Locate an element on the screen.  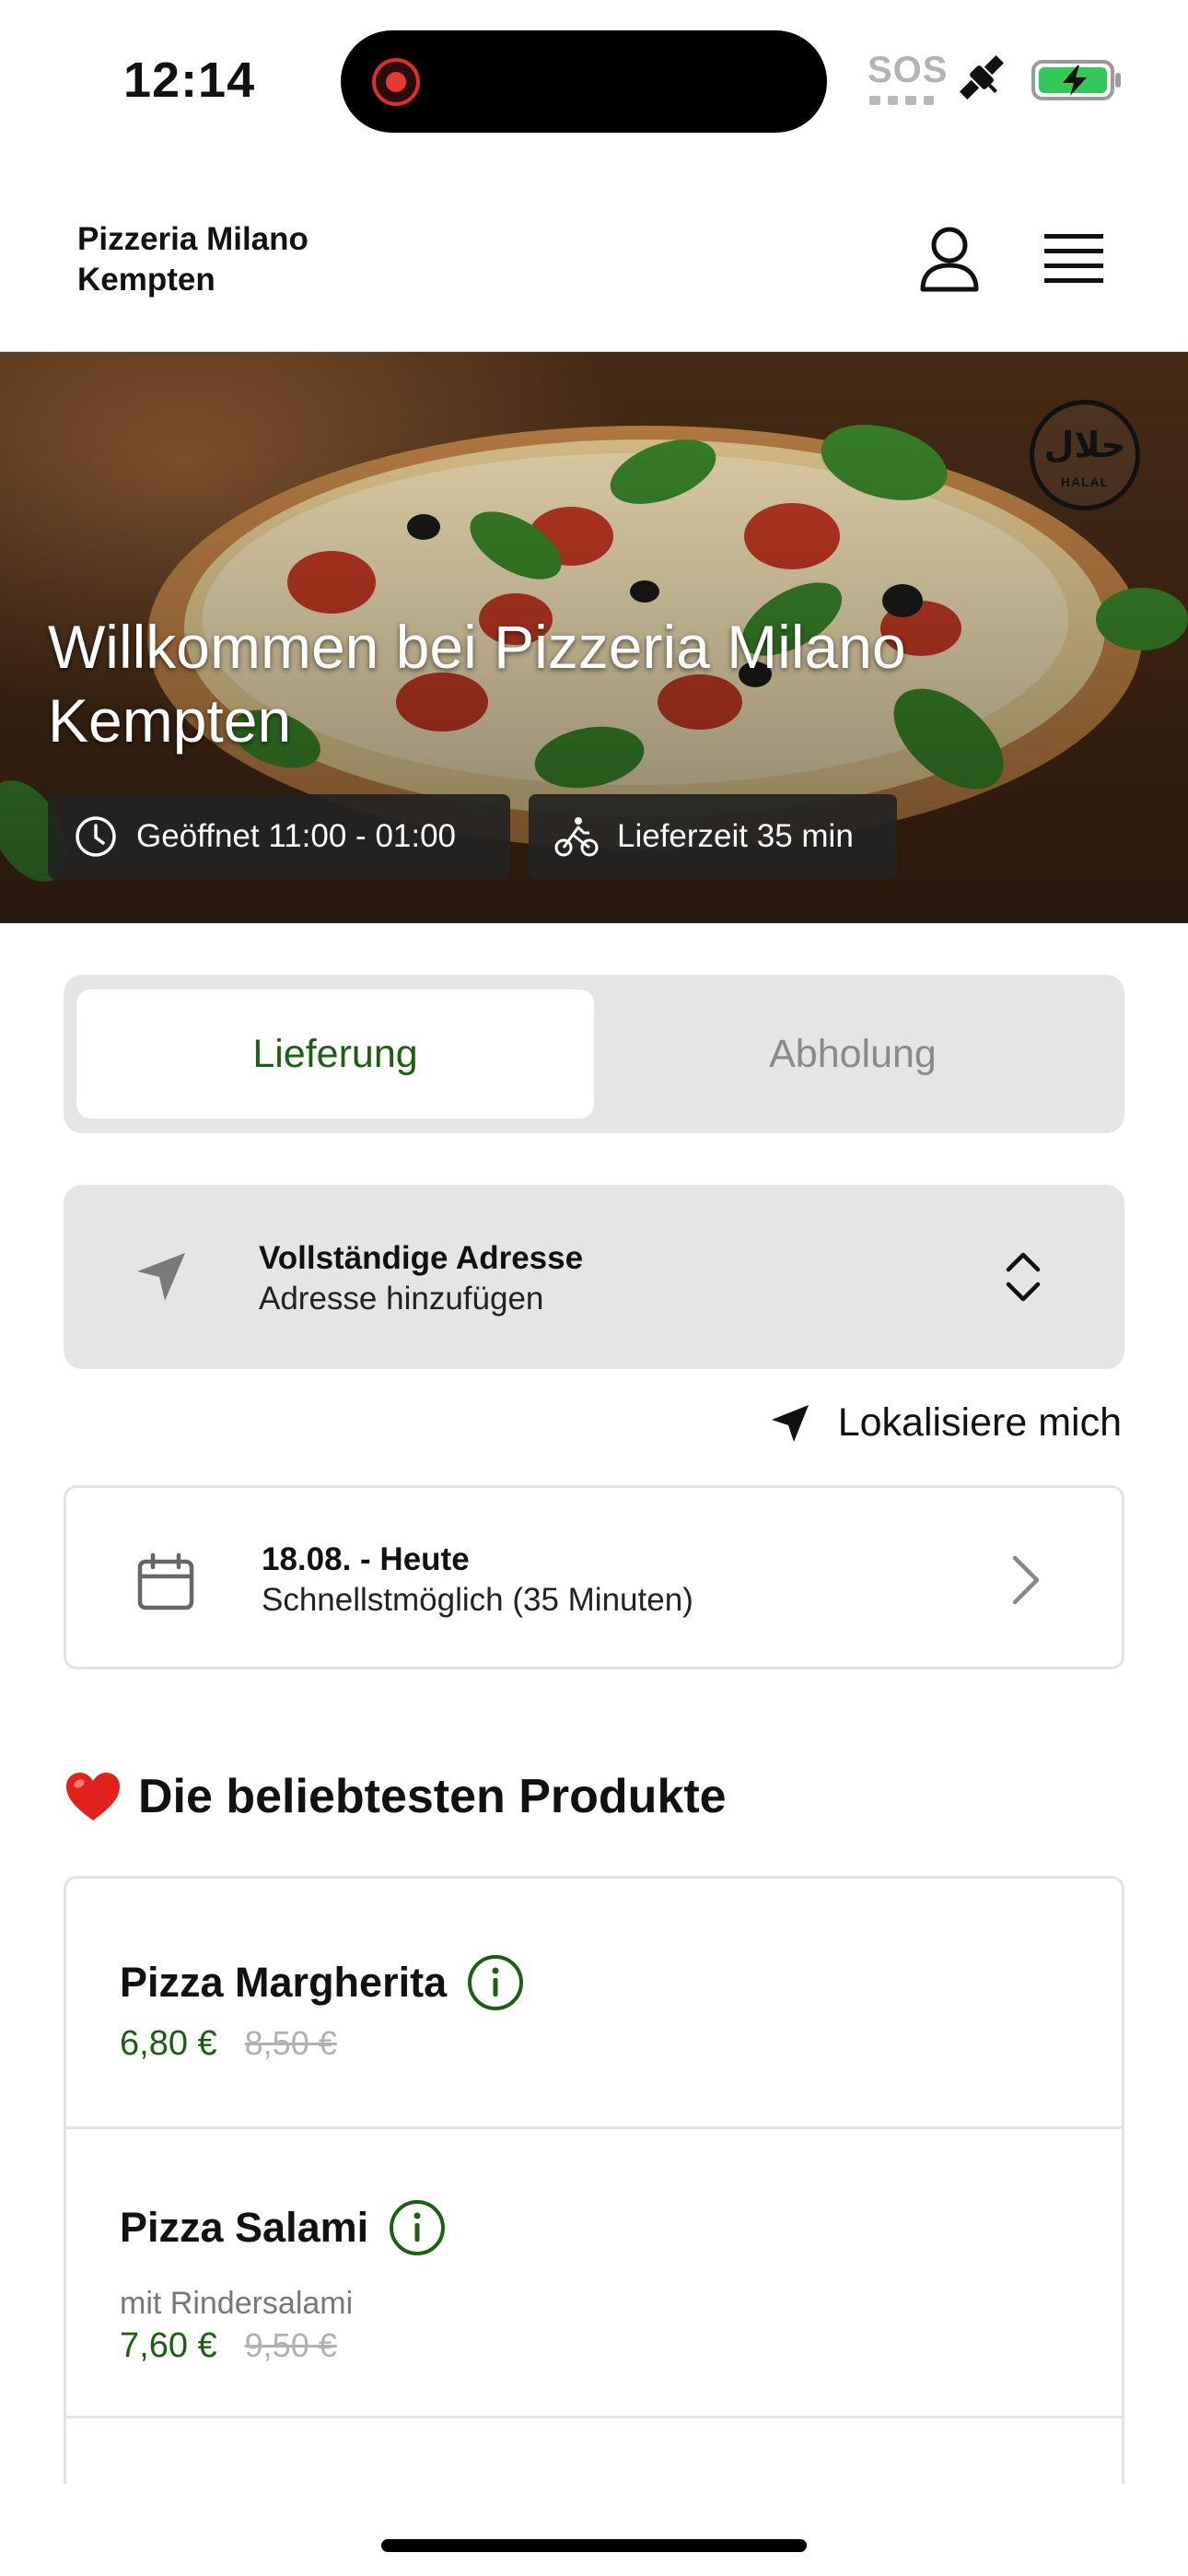
location-arrow-icon is located at coordinates (161, 1277).